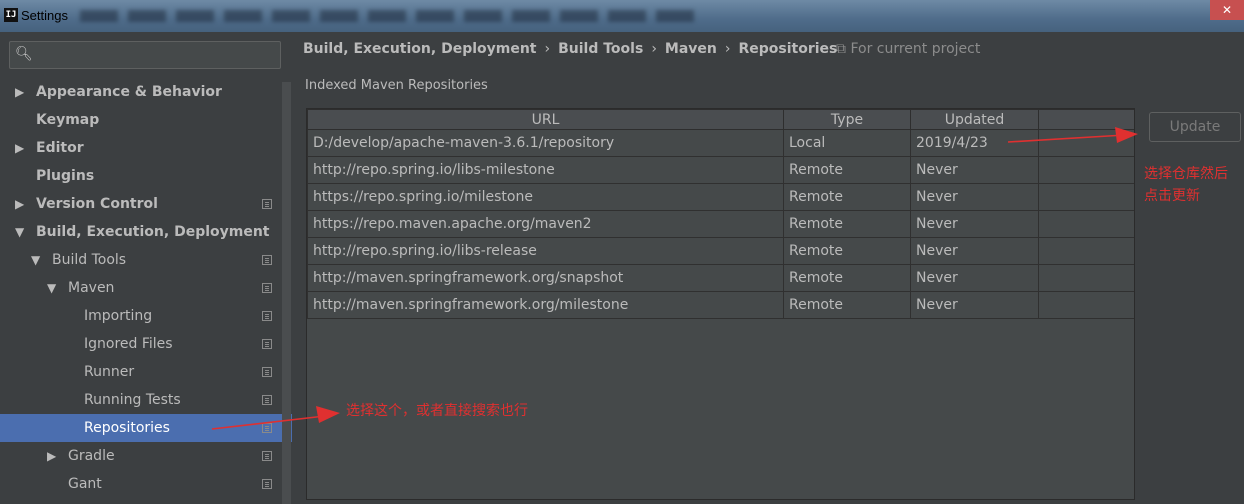  Describe the element at coordinates (44, 15) in the screenshot. I see `window-title: Settings` at that location.